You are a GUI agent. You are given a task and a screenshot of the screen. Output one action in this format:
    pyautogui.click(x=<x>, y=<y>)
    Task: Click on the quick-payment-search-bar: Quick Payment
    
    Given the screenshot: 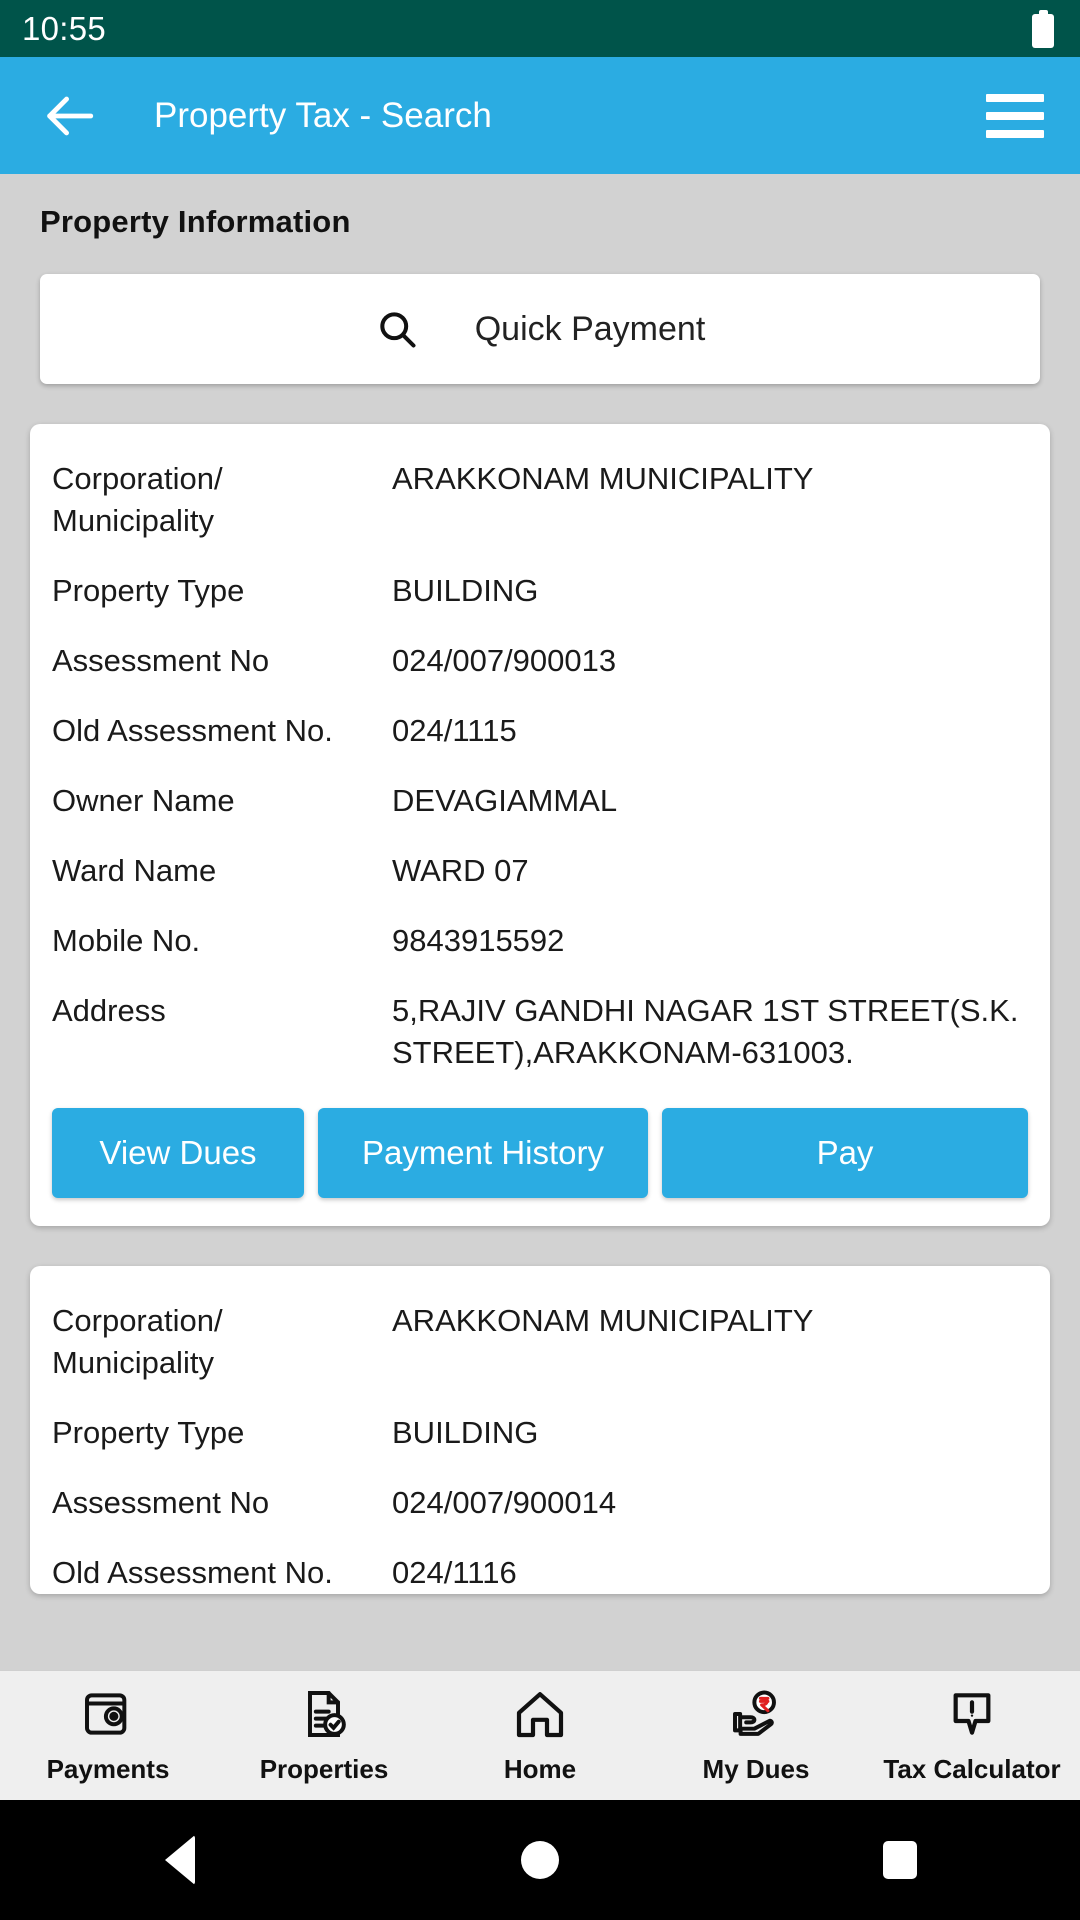 What is the action you would take?
    pyautogui.click(x=540, y=329)
    